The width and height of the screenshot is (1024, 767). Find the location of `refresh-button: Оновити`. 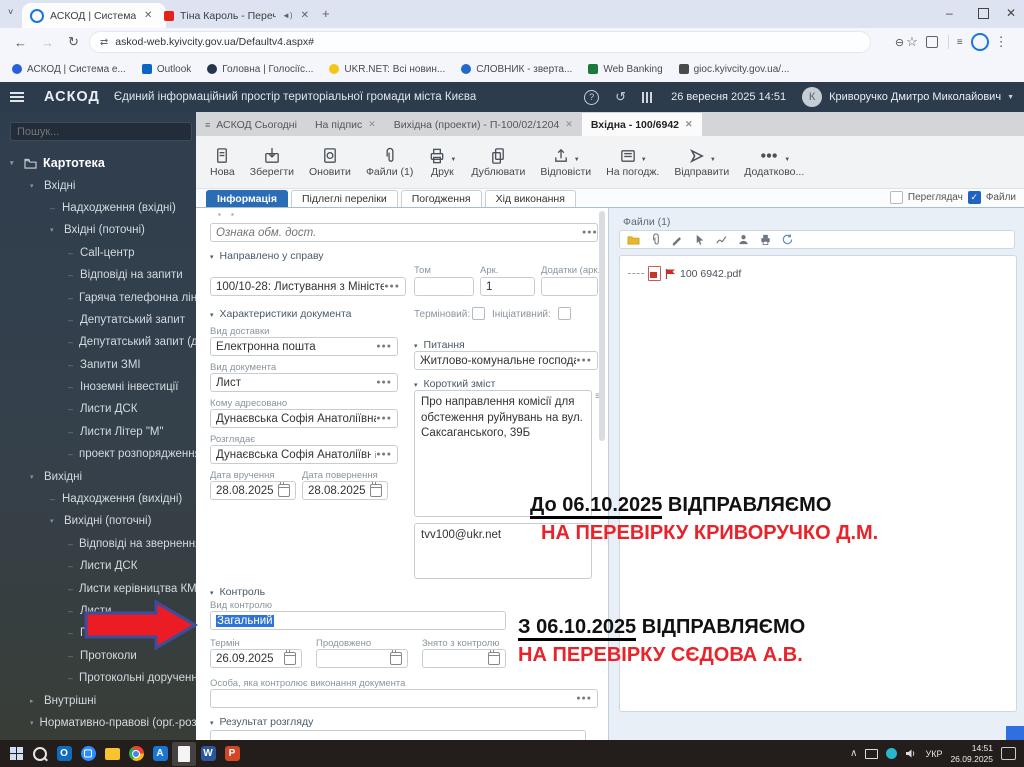

refresh-button: Оновити is located at coordinates (330, 162).